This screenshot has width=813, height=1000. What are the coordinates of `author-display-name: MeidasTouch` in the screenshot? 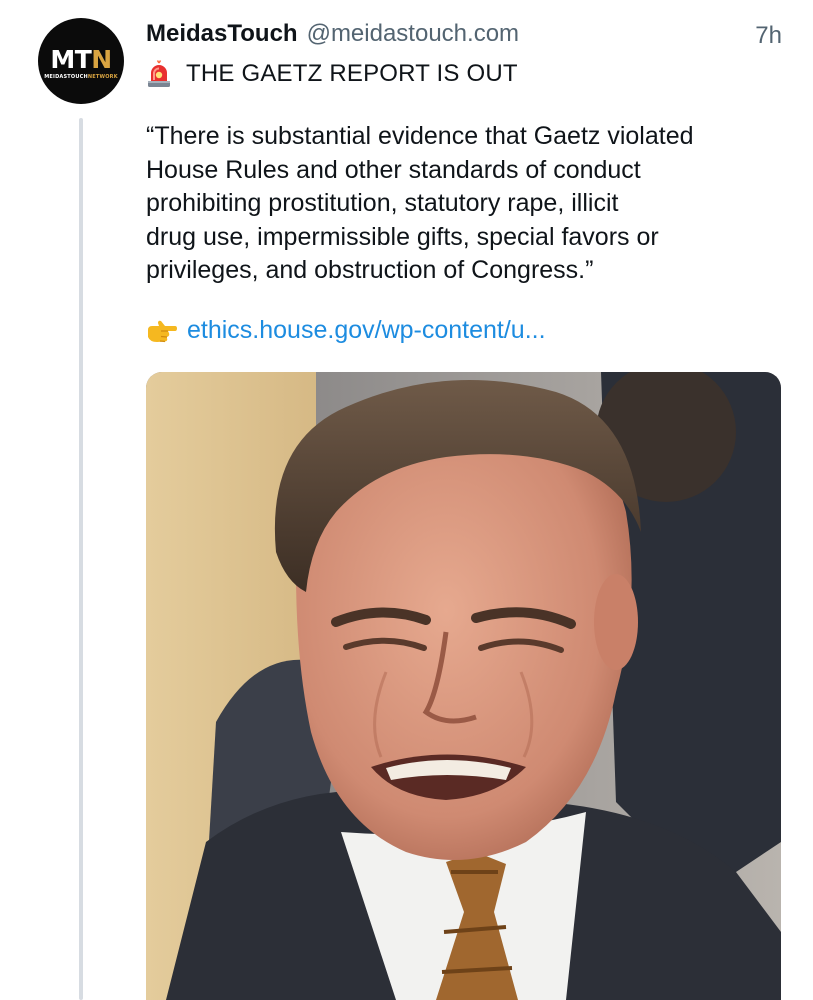 It's located at (222, 34).